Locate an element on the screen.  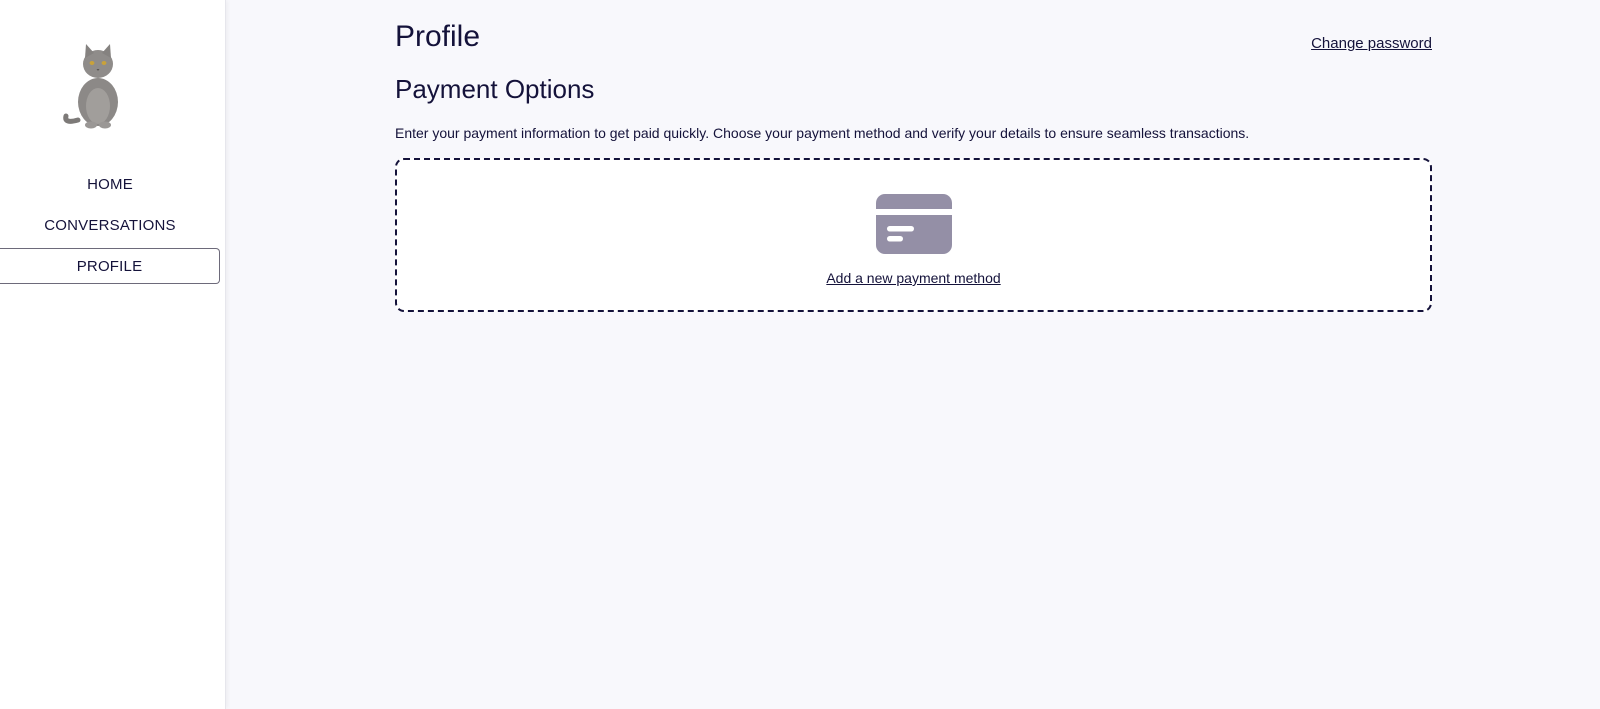
sidebar-nav: HOME CONVERSATIONS PROFILE is located at coordinates (110, 227).